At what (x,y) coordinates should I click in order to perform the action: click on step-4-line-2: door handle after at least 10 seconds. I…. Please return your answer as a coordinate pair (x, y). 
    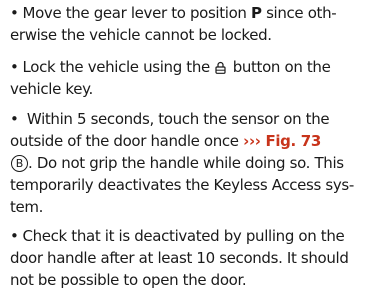
    Looking at the image, I should click on (179, 258).